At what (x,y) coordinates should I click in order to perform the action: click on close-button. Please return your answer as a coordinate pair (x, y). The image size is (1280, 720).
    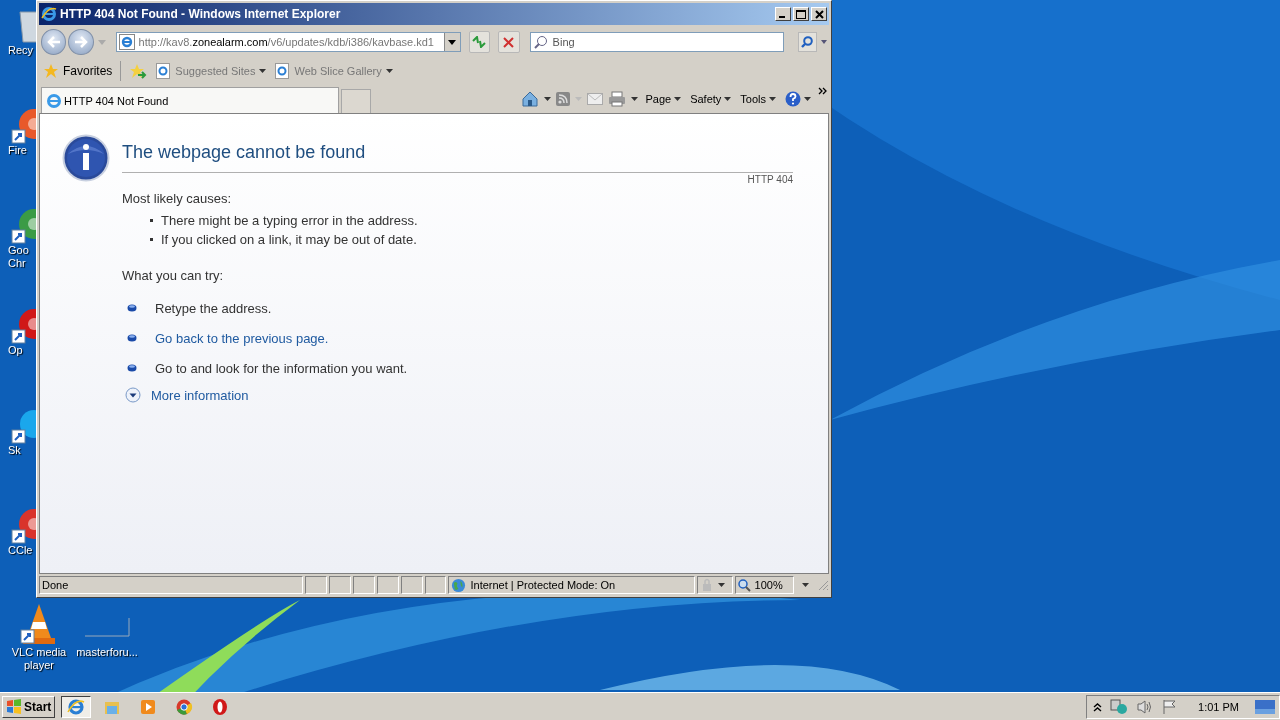
    Looking at the image, I should click on (819, 14).